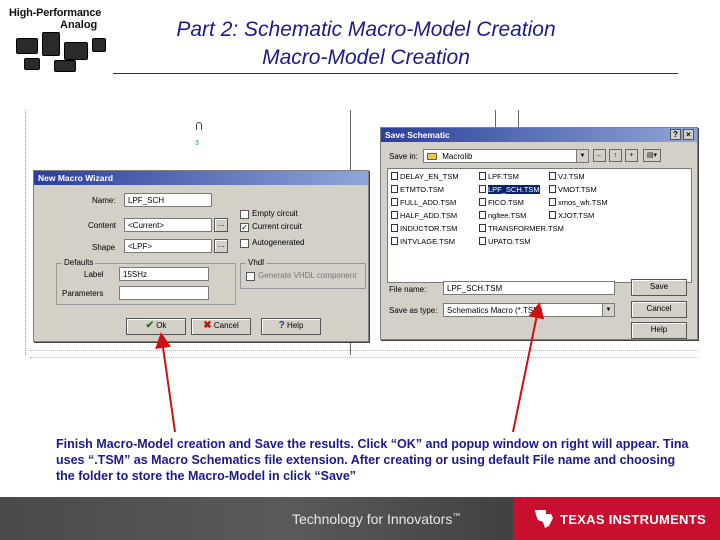 This screenshot has width=720, height=540. Describe the element at coordinates (376, 519) in the screenshot. I see `footer-tagline: Technology for Innovators™` at that location.